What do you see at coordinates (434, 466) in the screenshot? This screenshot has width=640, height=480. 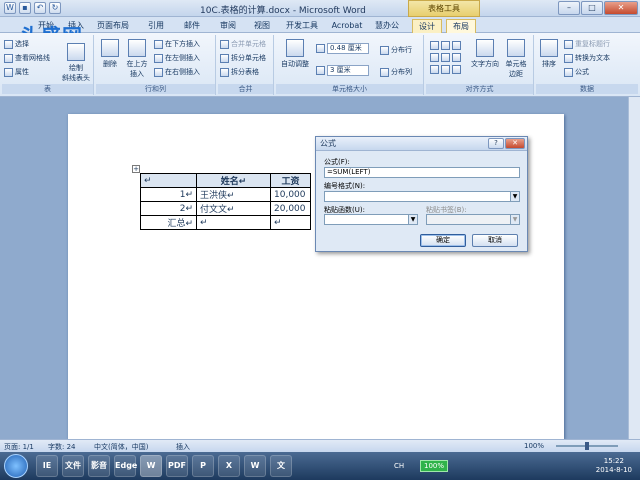 I see `battery-indicator: 100%` at bounding box center [434, 466].